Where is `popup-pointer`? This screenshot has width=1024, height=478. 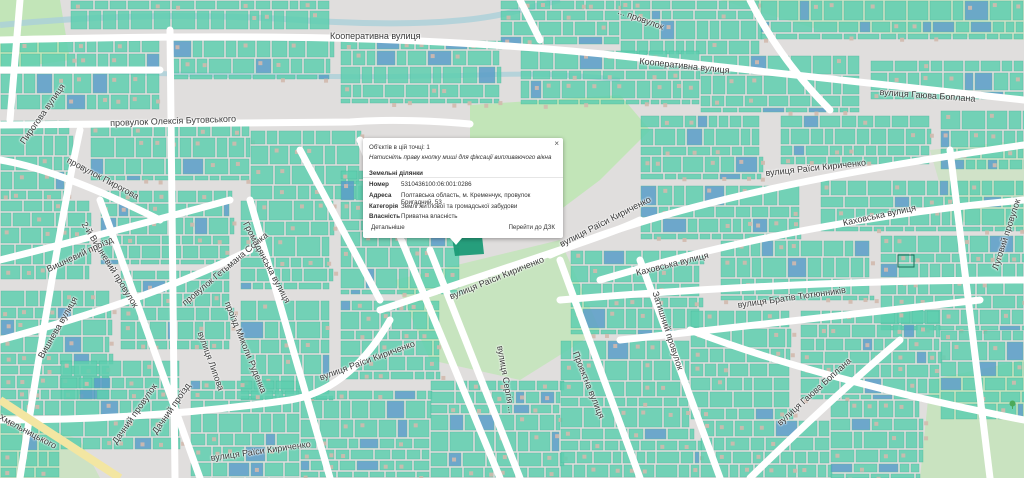 popup-pointer is located at coordinates (456, 241).